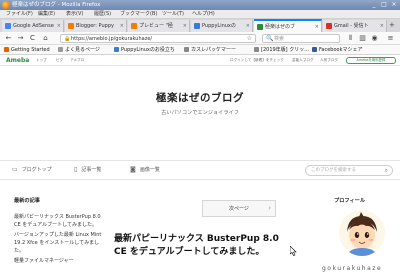 The width and height of the screenshot is (400, 280). What do you see at coordinates (59, 60) in the screenshot?
I see `ameba-nav-pigg: ピグ` at bounding box center [59, 60].